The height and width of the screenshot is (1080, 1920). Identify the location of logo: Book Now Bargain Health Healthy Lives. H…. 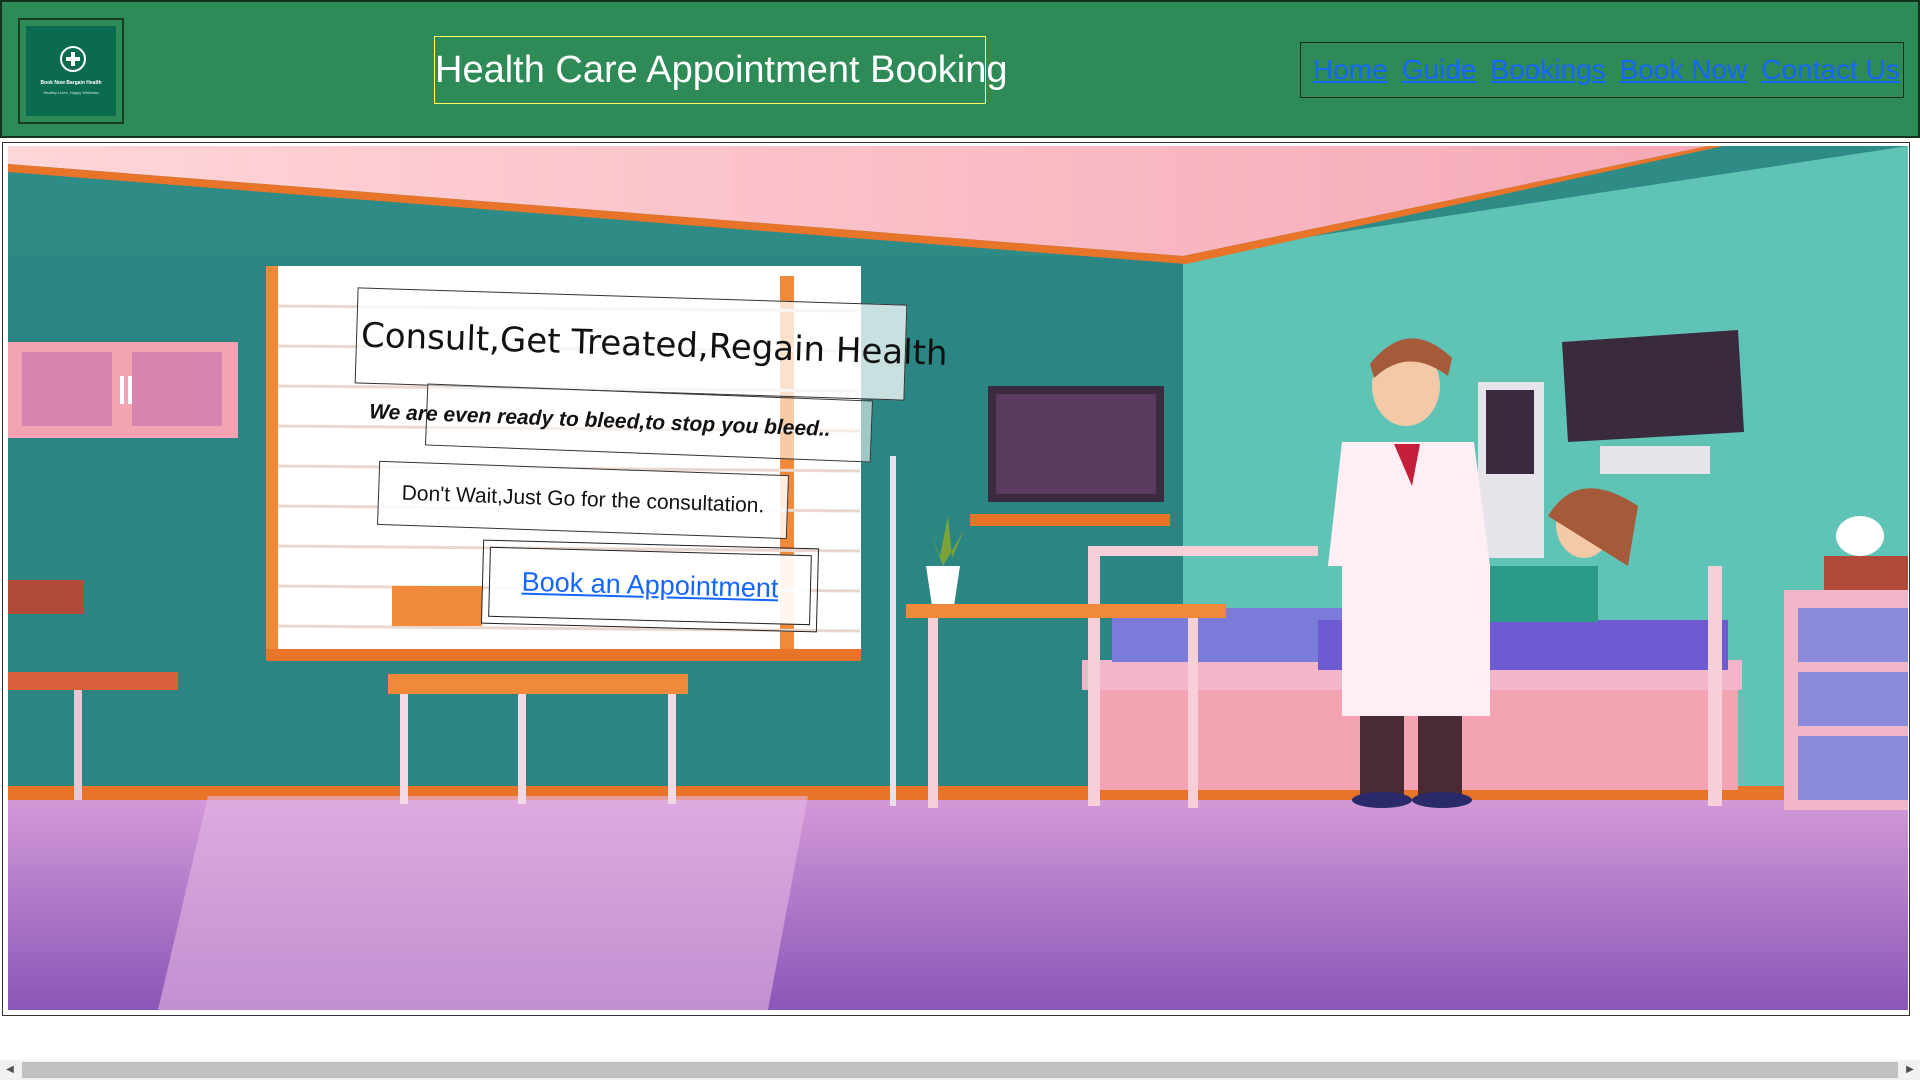
(71, 71).